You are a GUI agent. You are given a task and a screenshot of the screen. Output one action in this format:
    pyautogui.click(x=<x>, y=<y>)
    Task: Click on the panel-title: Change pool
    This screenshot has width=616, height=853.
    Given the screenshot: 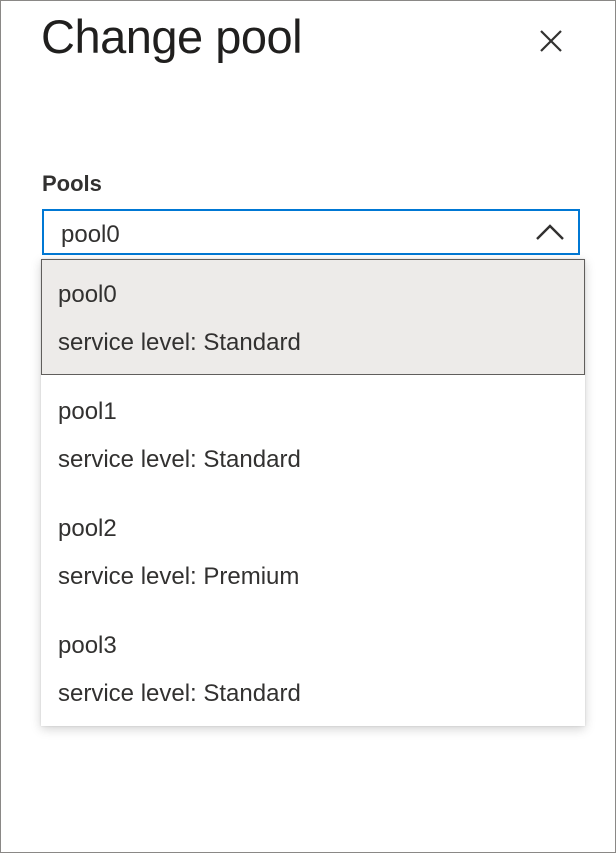 What is the action you would take?
    pyautogui.click(x=172, y=36)
    